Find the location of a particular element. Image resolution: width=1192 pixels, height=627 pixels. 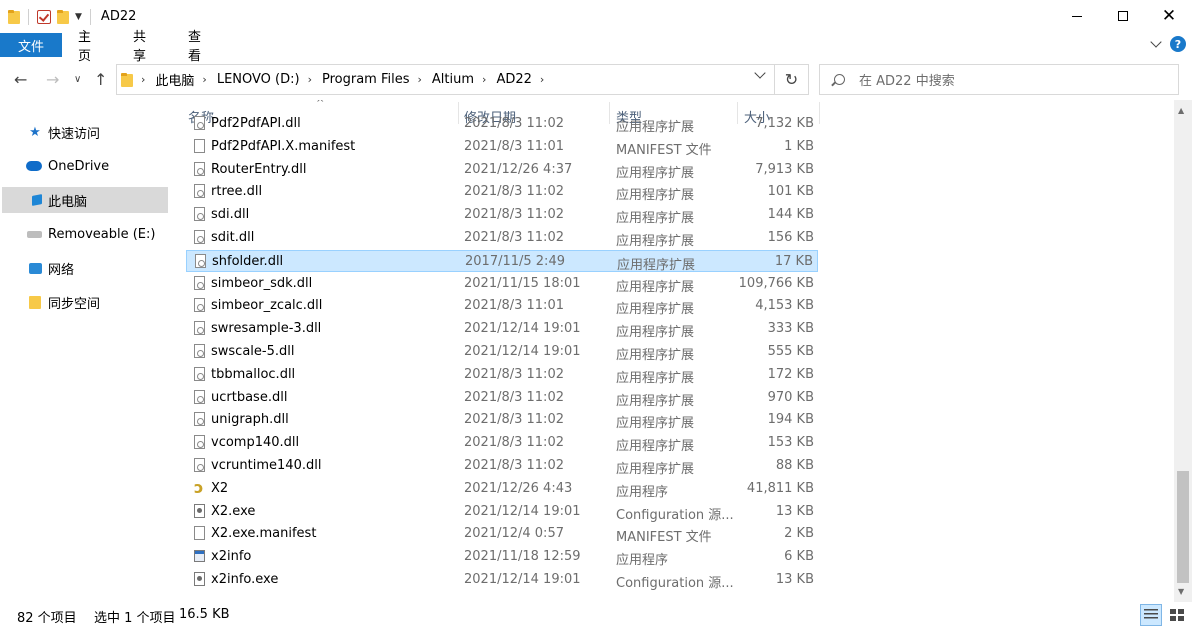

sidebar-item-this-pc: 此电脑 is located at coordinates (85, 200).